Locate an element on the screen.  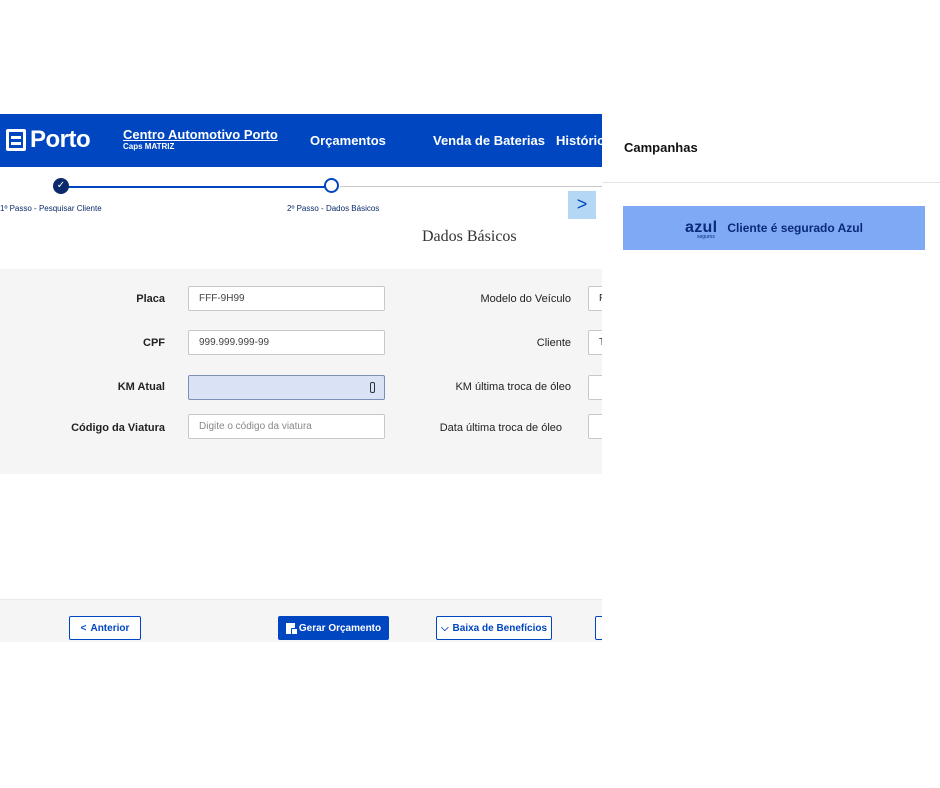
logo-text: Porto is located at coordinates (60, 139).